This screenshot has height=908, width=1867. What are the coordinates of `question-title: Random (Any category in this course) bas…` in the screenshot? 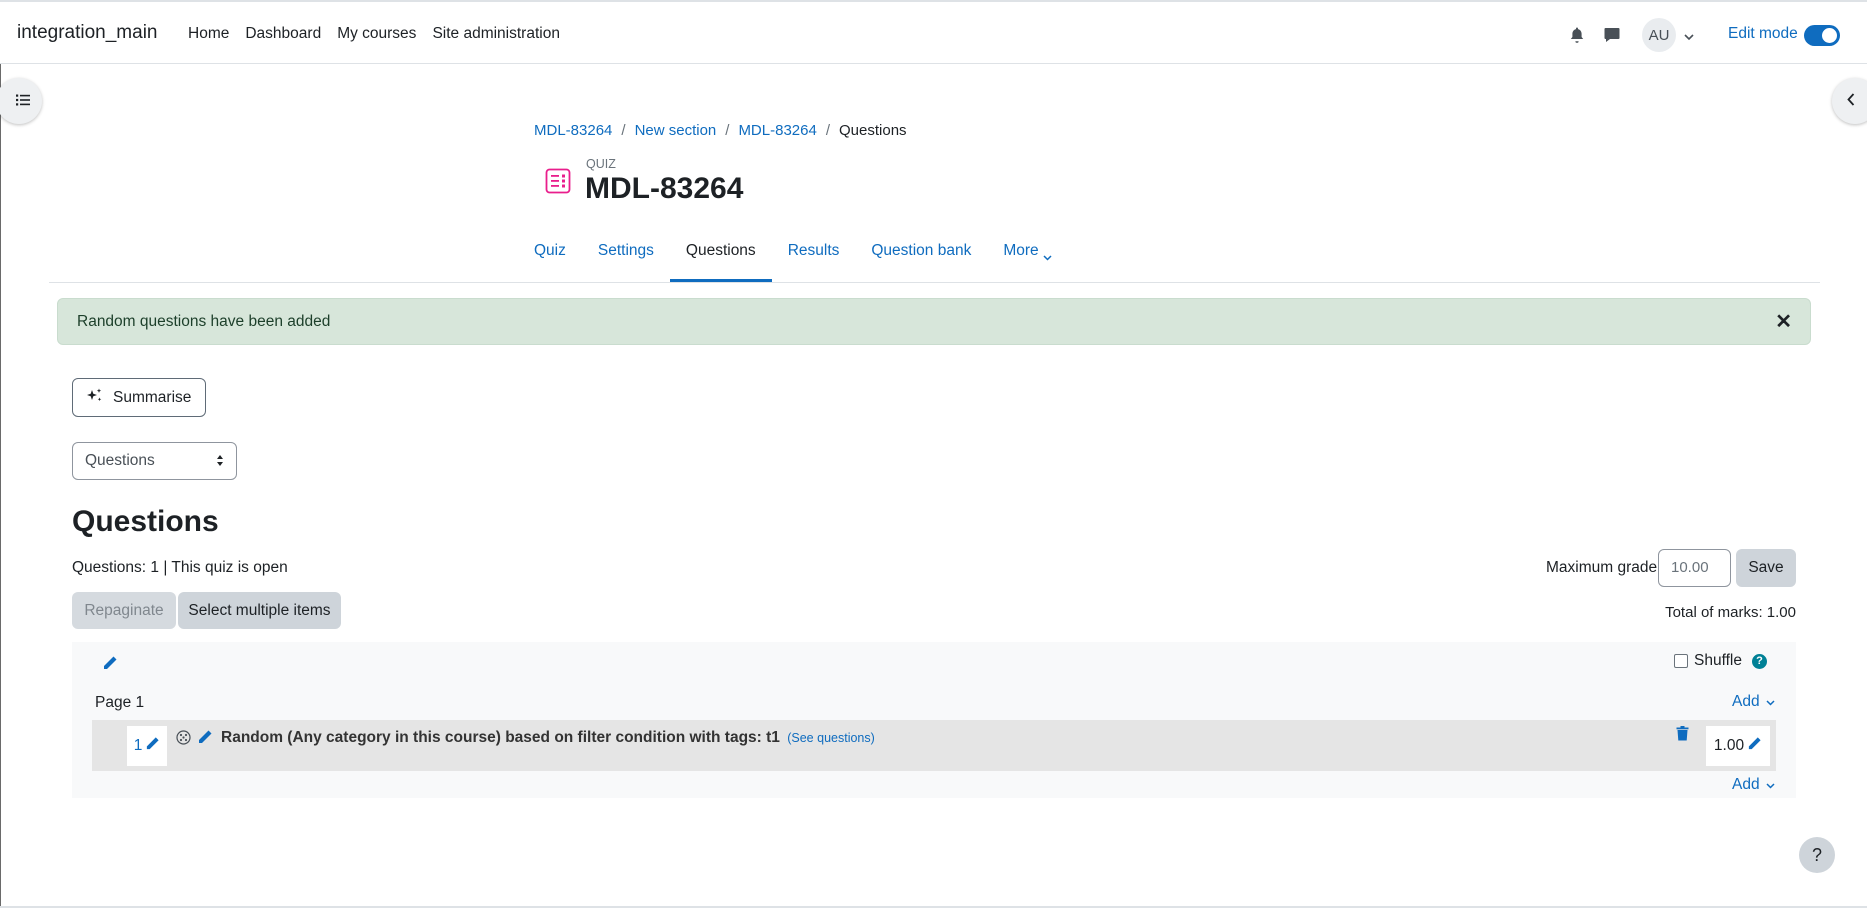 It's located at (500, 737).